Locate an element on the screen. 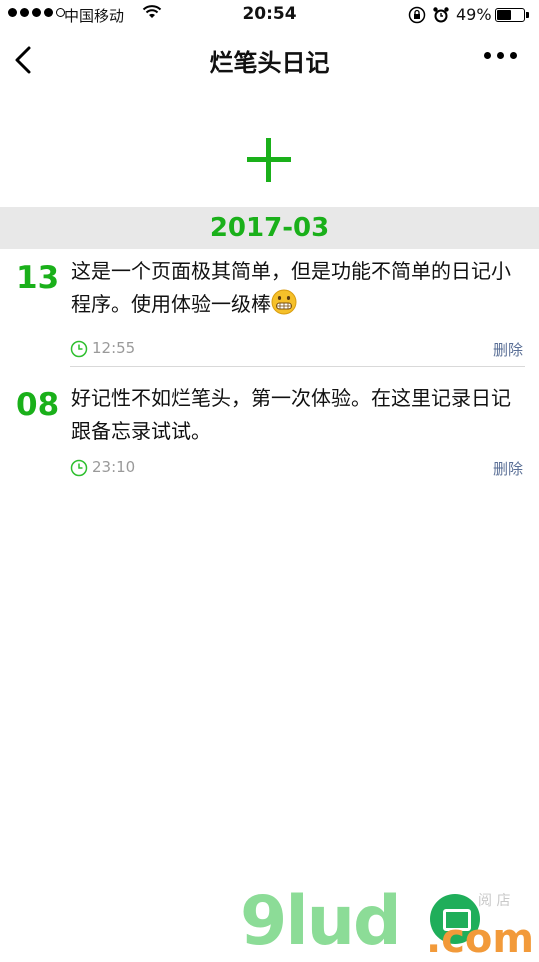 The width and height of the screenshot is (539, 962). more-options-icon is located at coordinates (500, 55).